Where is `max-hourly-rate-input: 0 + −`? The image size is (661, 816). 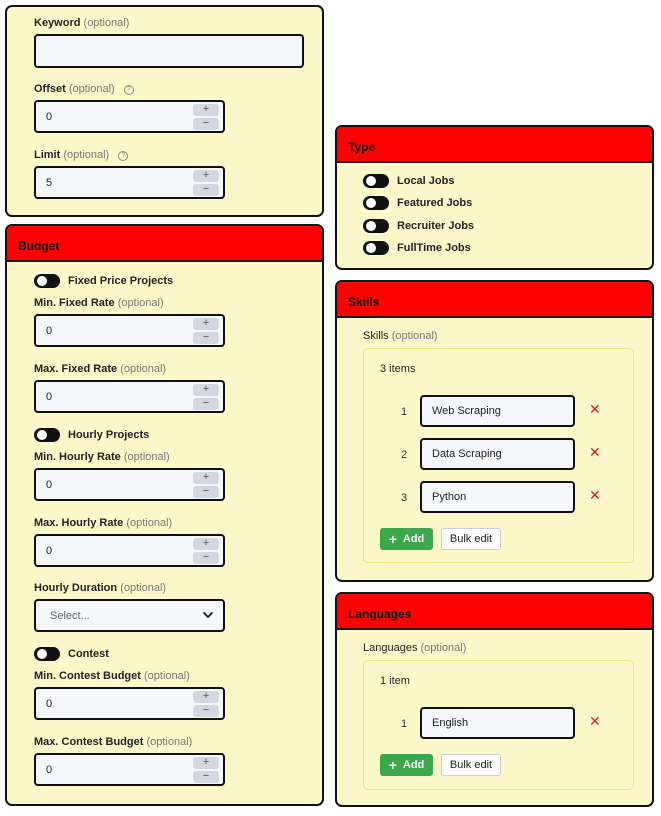 max-hourly-rate-input: 0 + − is located at coordinates (129, 550).